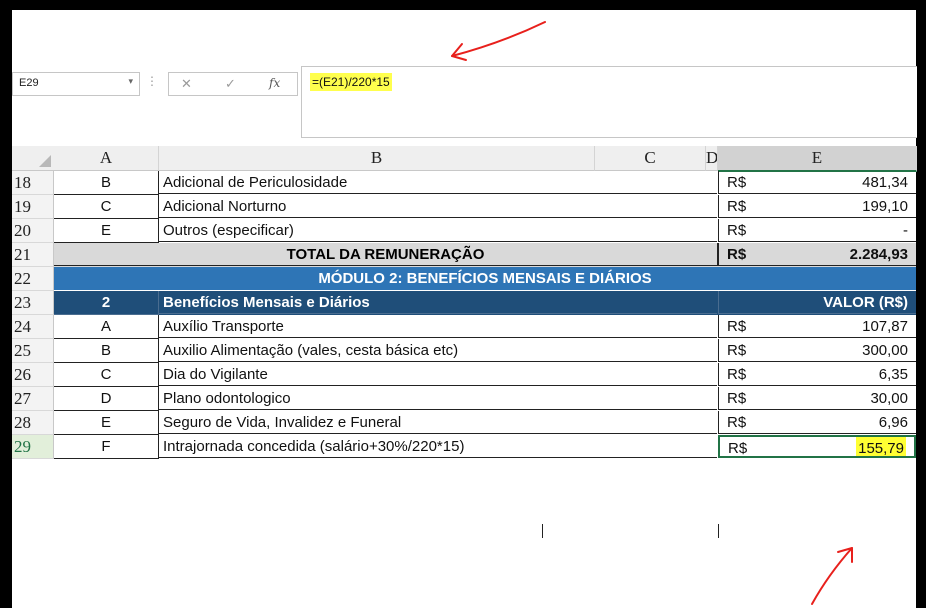  I want to click on value: 107,87, so click(885, 326).